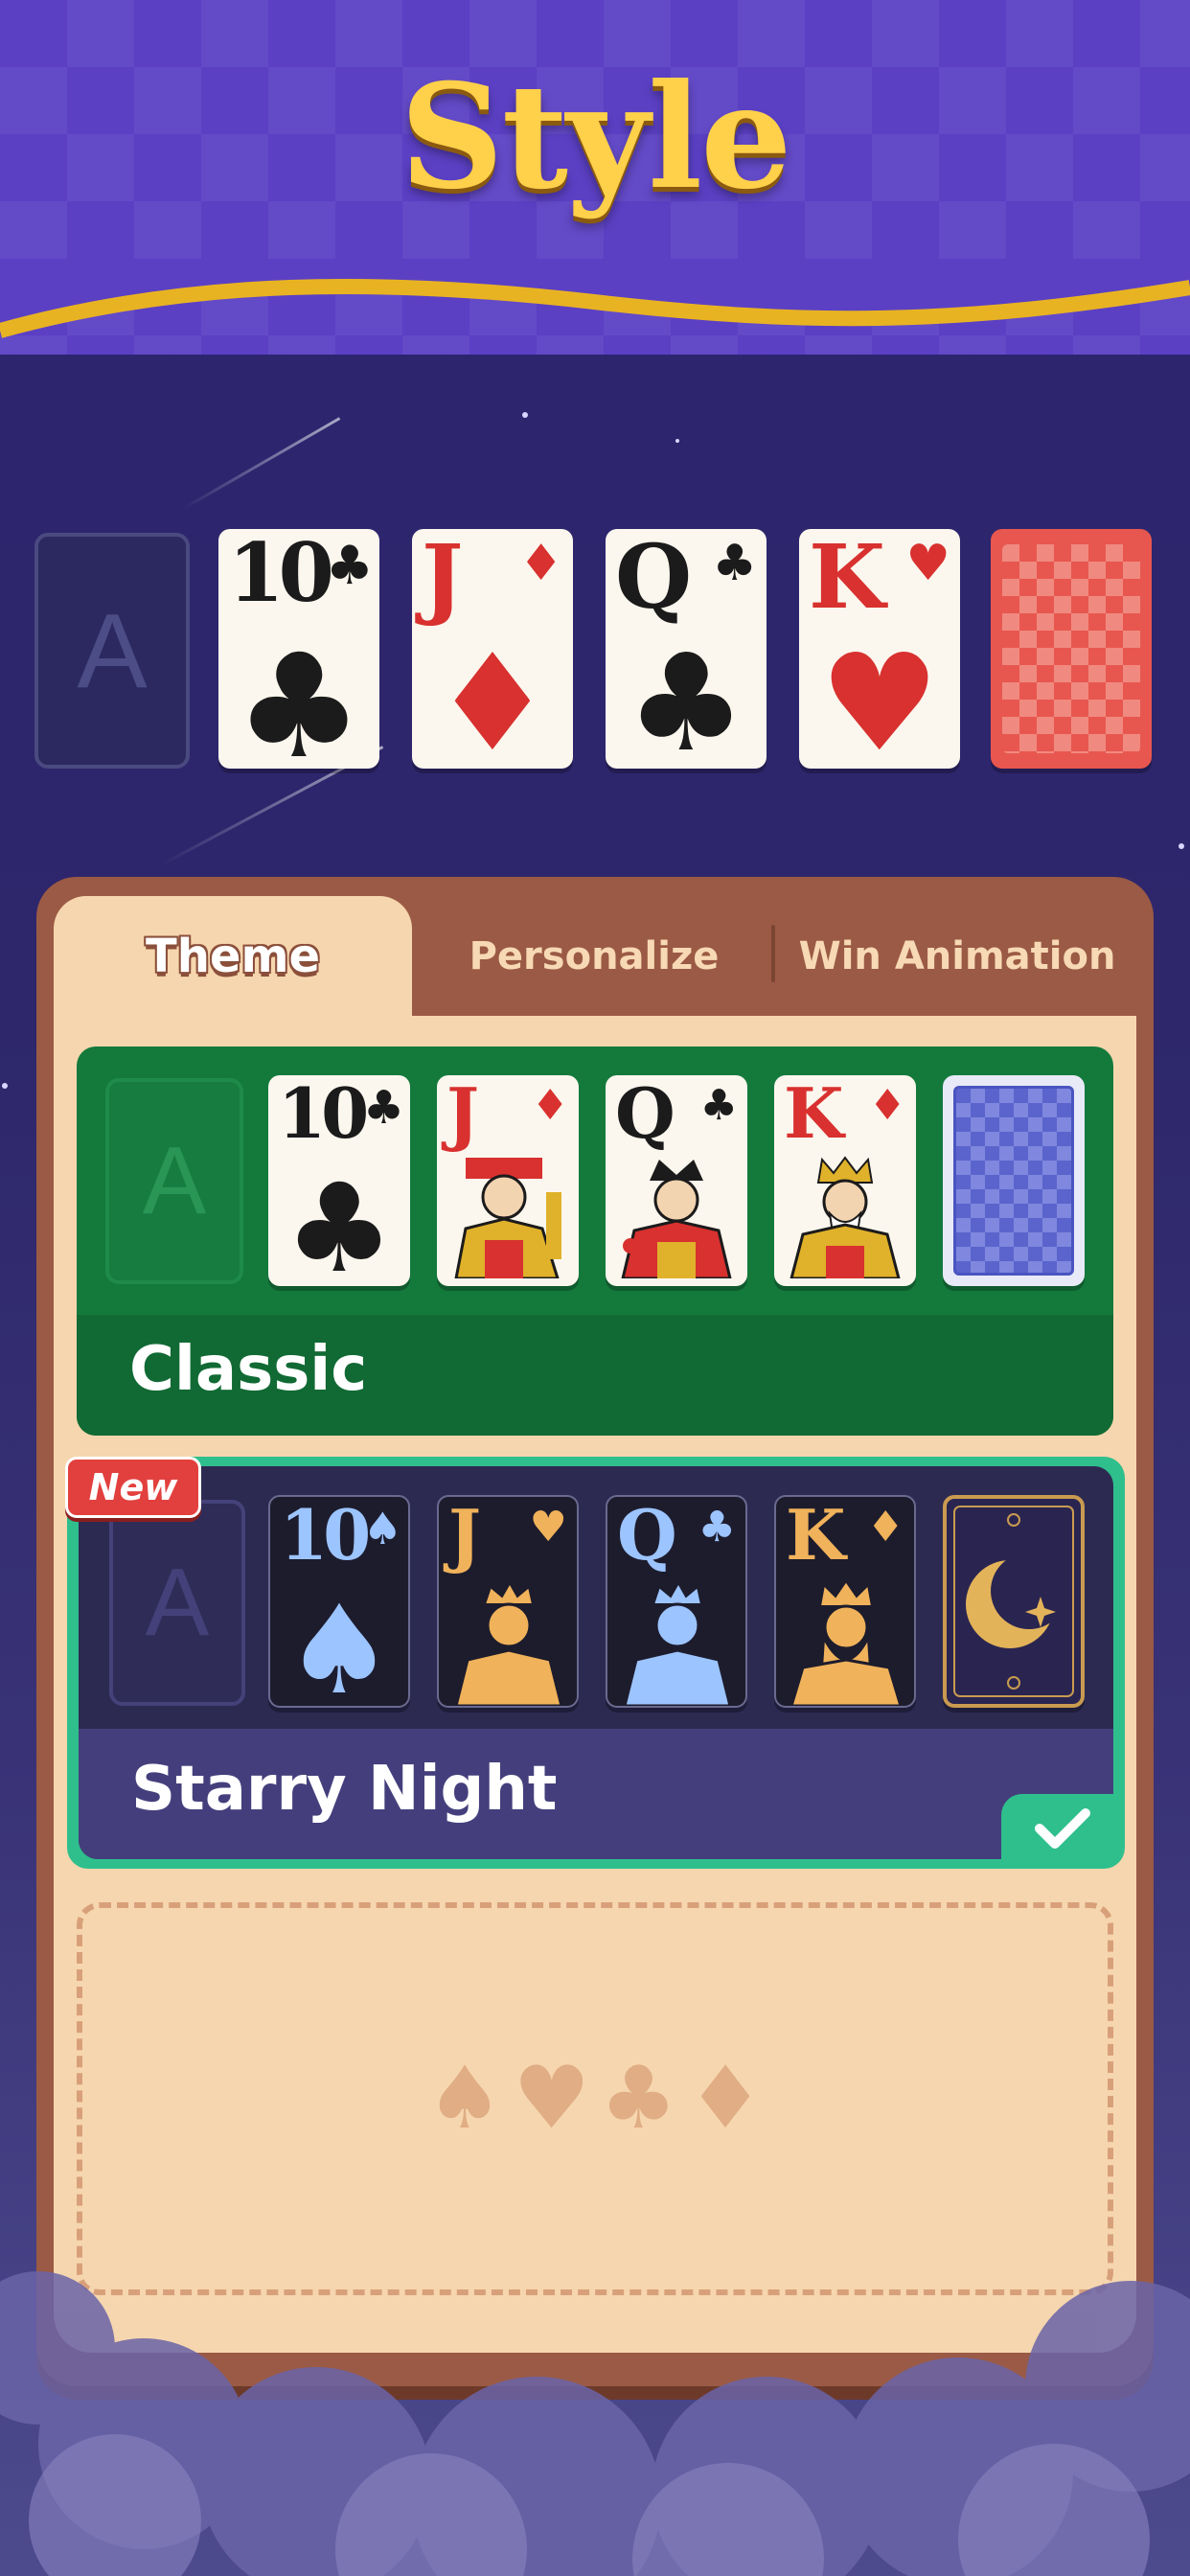 This screenshot has height=2576, width=1190. Describe the element at coordinates (595, 2099) in the screenshot. I see `suit-icons: ♠ ♥ ♣ ♦` at that location.